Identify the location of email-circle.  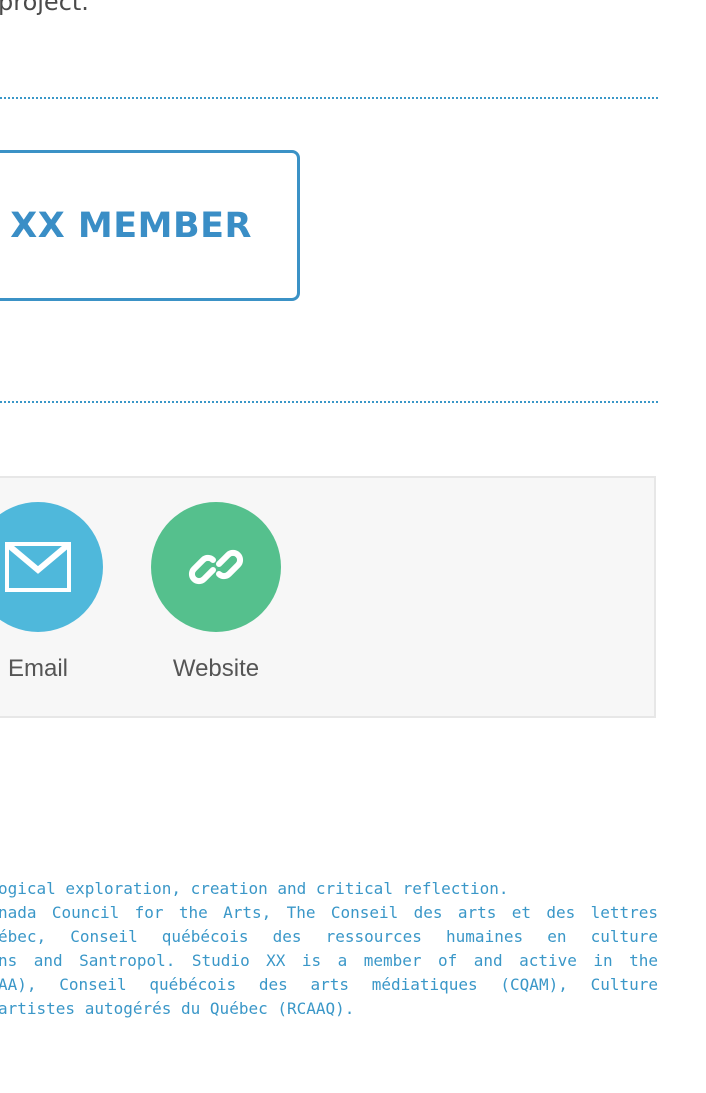
(51, 567).